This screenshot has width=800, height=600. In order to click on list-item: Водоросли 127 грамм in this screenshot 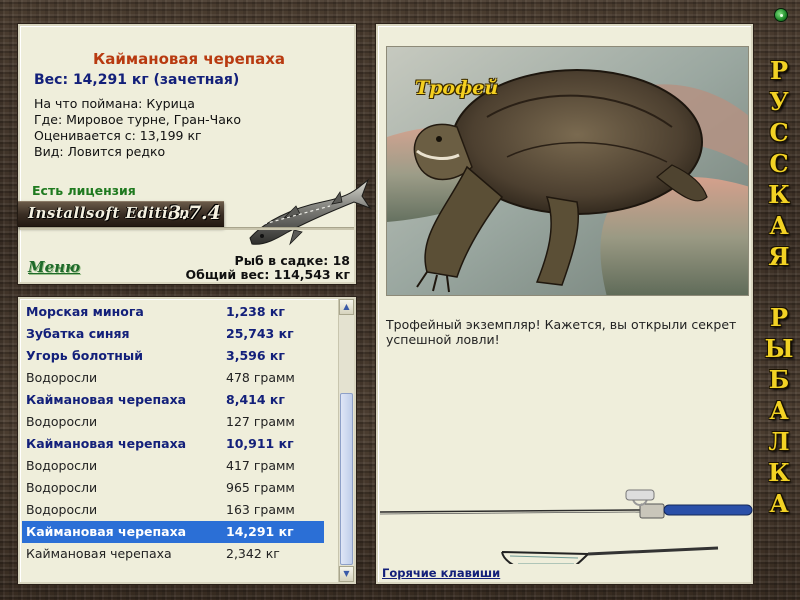, I will do `click(173, 422)`.